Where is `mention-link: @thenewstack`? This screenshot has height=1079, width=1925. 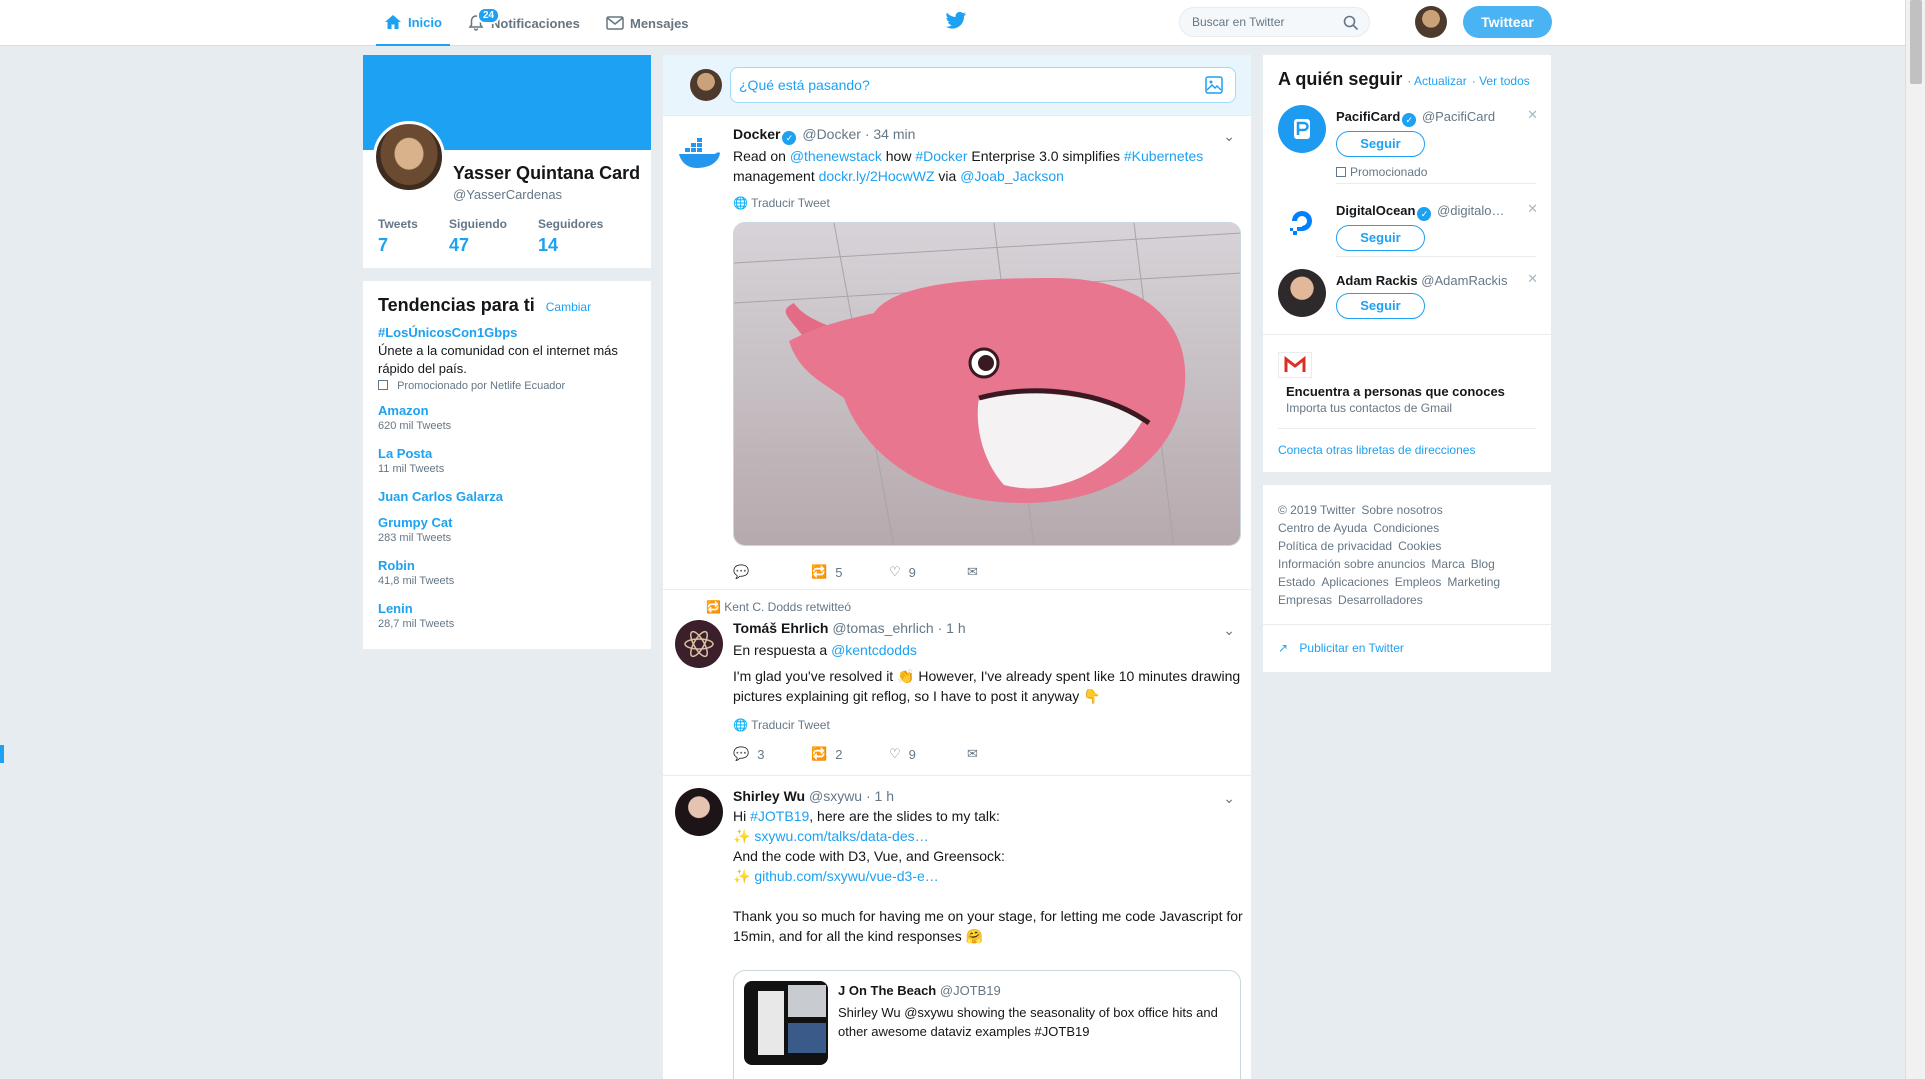 mention-link: @thenewstack is located at coordinates (836, 156).